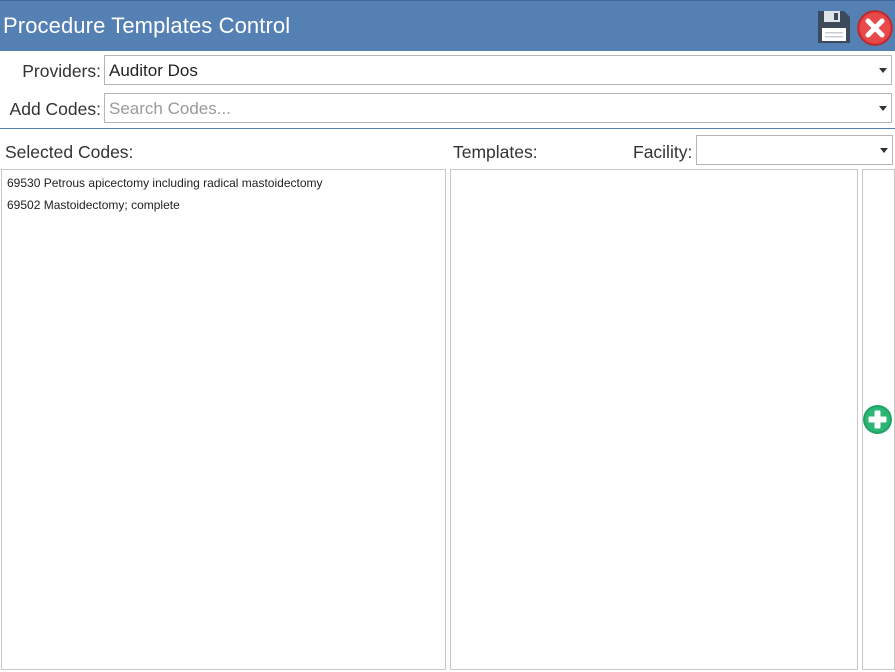  Describe the element at coordinates (55, 109) in the screenshot. I see `add-codes-label: Add Codes:` at that location.